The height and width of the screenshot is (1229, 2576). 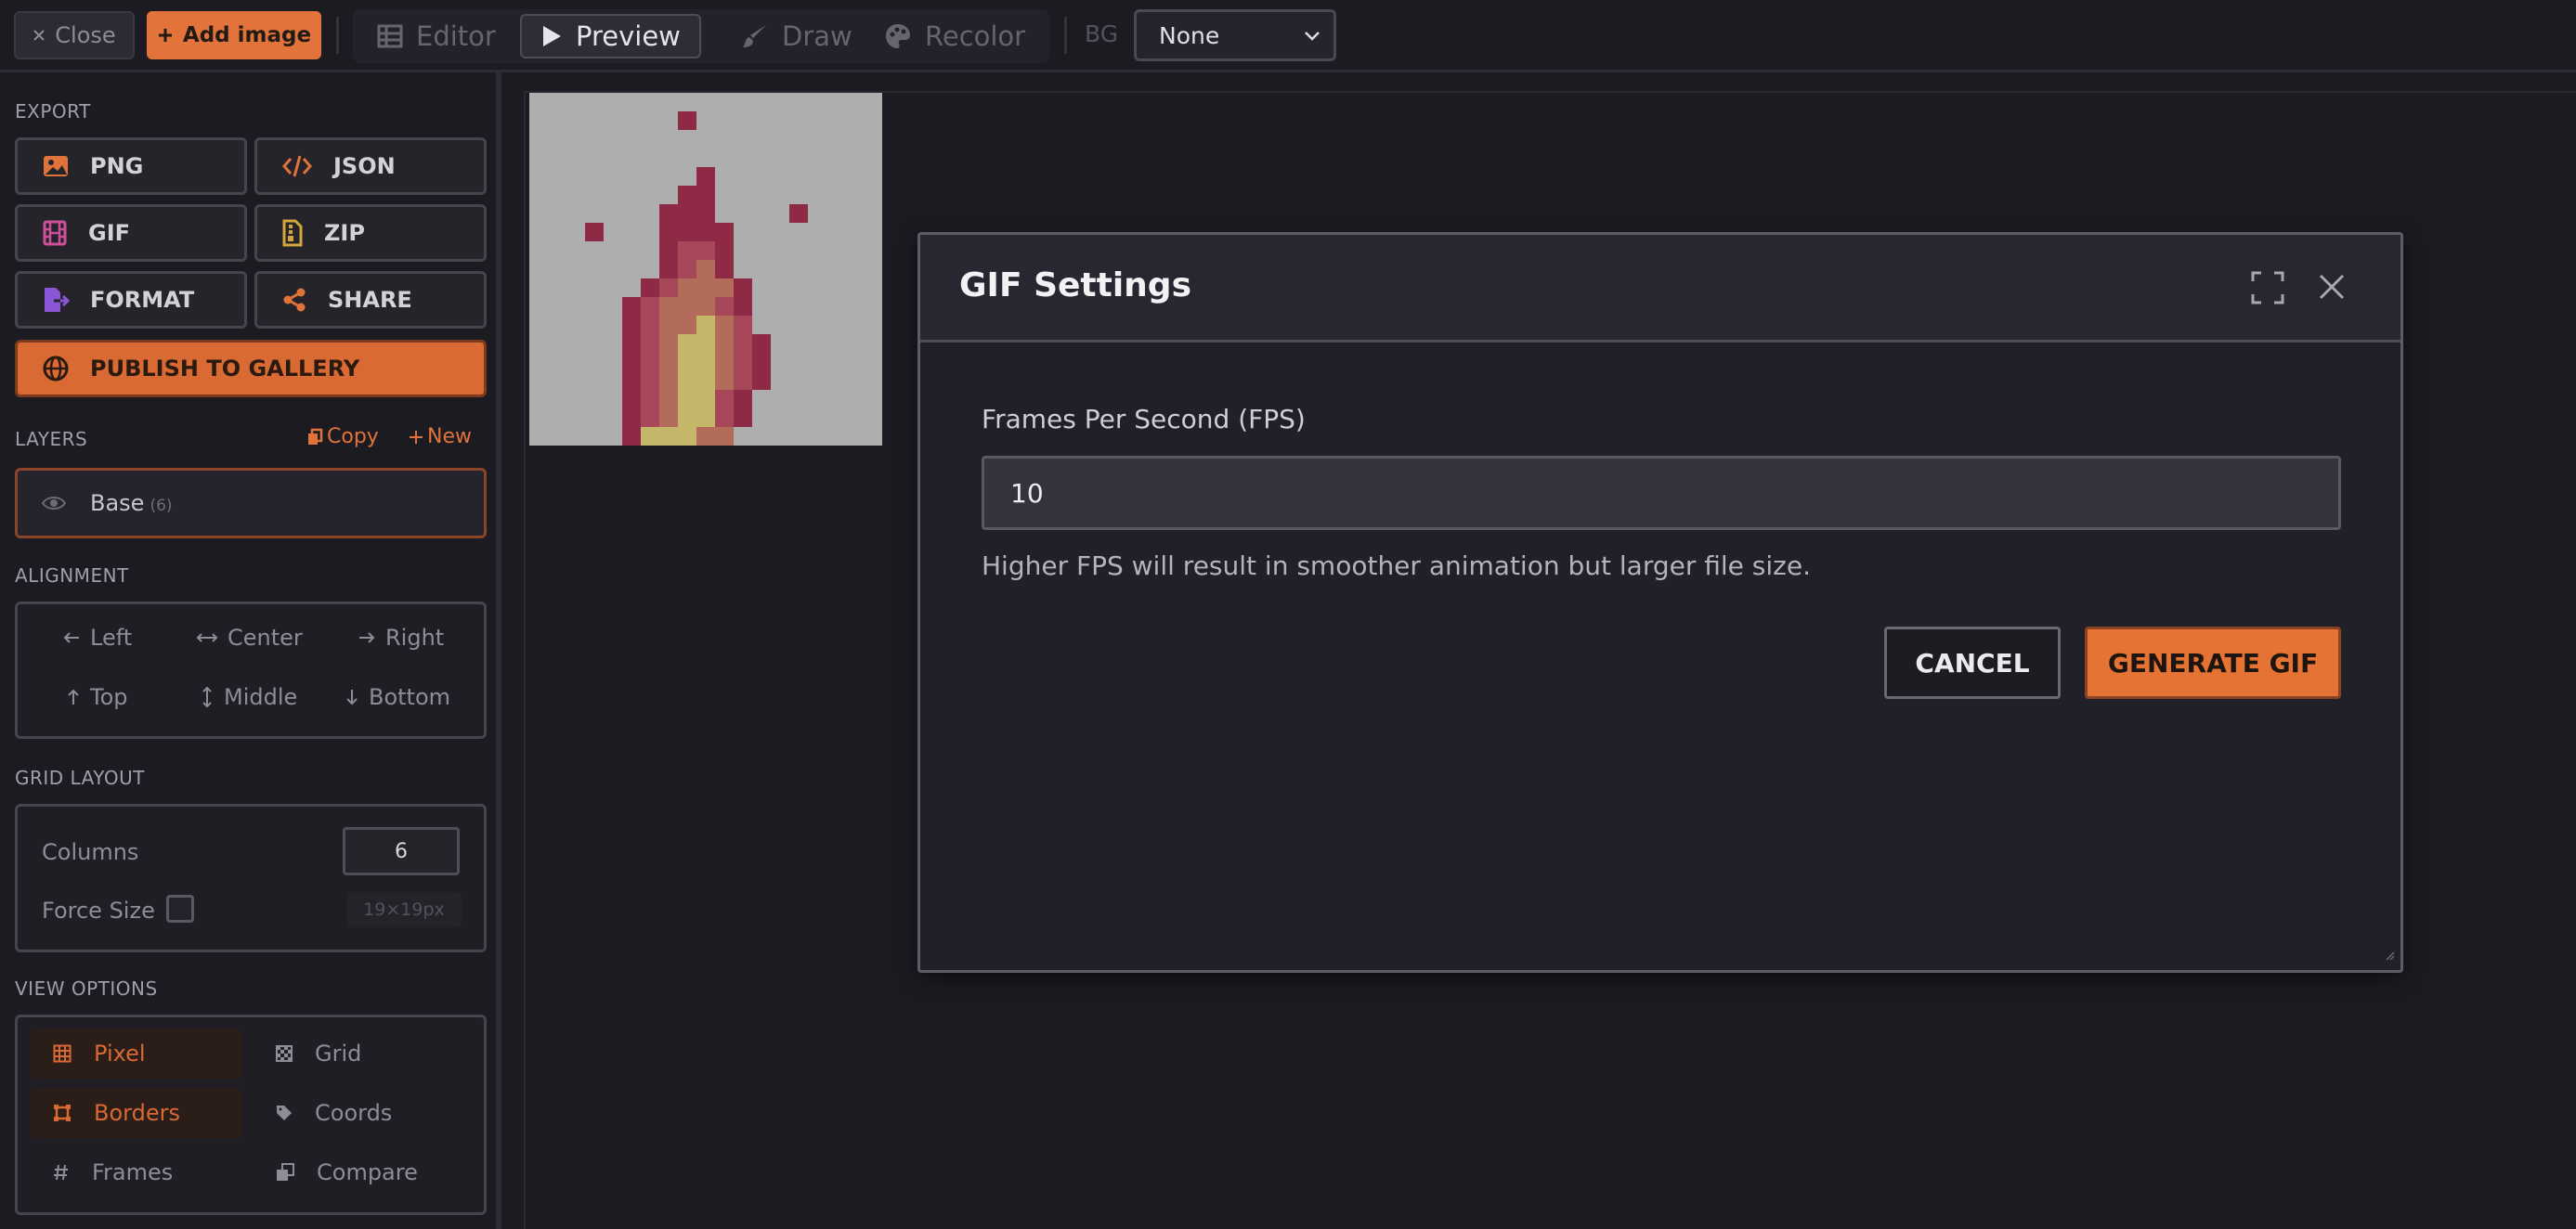 I want to click on view-frames-label: Frames, so click(x=133, y=1172).